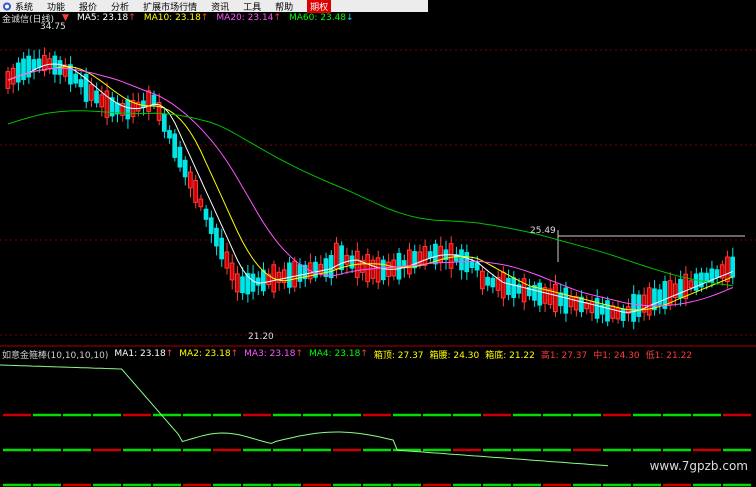 The image size is (756, 487). I want to click on ind-box-mid: 箱腰: 24.30, so click(454, 355).